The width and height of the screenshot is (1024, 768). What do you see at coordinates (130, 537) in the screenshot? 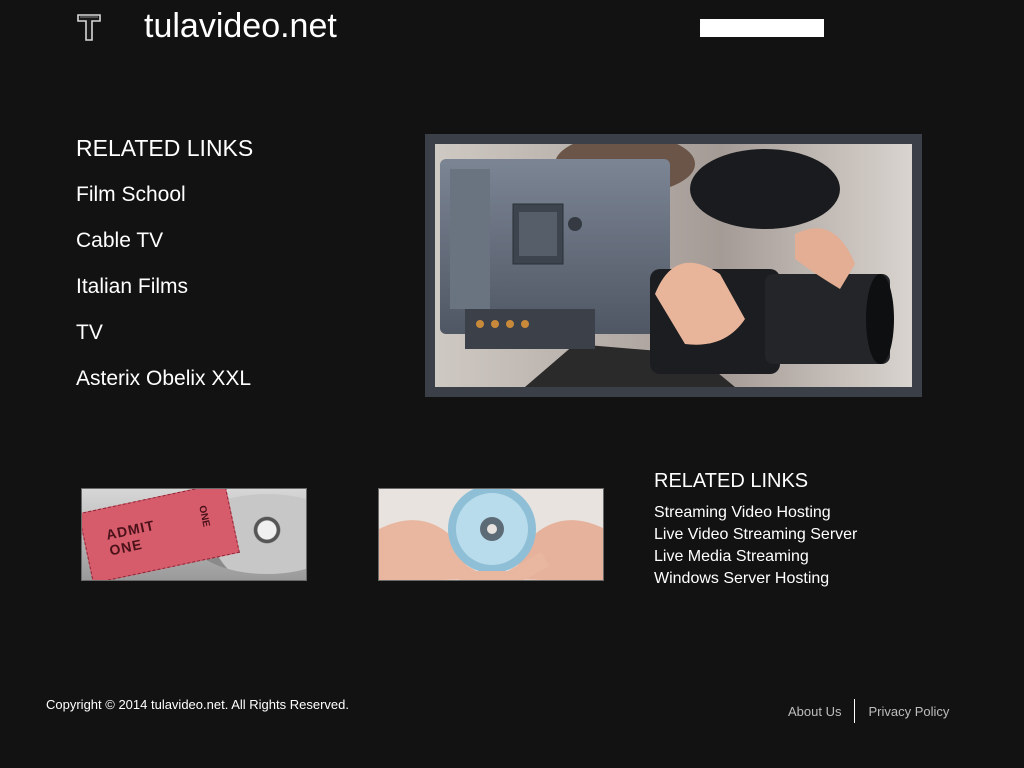
I see `ticket-text: ADMIT ONE` at bounding box center [130, 537].